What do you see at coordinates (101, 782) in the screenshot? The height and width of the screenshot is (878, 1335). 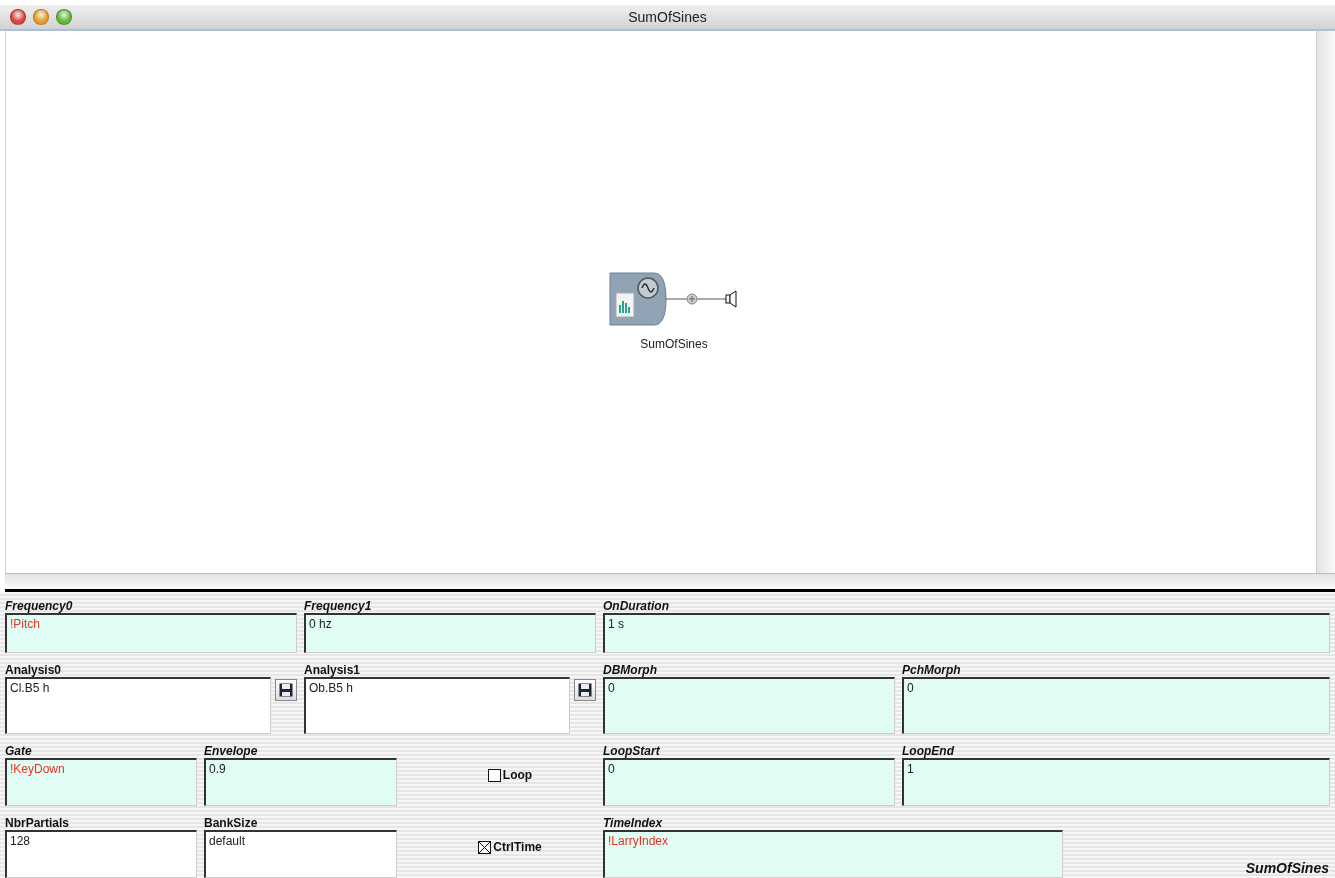 I see `parameter-field: !KeyDown` at bounding box center [101, 782].